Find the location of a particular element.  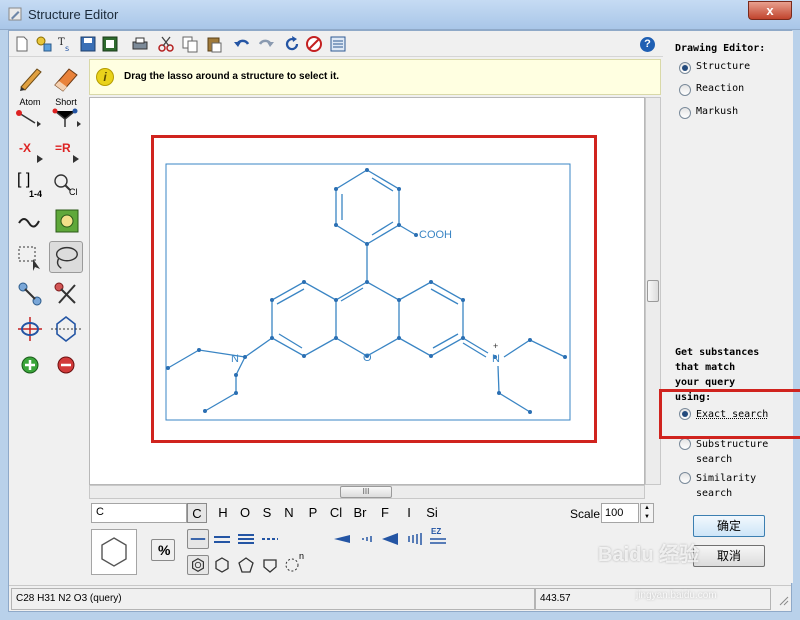

element-button-i: I is located at coordinates (409, 513).